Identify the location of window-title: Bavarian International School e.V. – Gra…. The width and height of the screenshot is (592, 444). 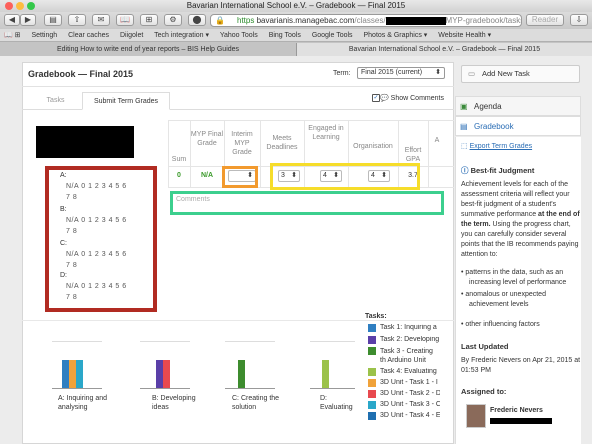
(296, 5).